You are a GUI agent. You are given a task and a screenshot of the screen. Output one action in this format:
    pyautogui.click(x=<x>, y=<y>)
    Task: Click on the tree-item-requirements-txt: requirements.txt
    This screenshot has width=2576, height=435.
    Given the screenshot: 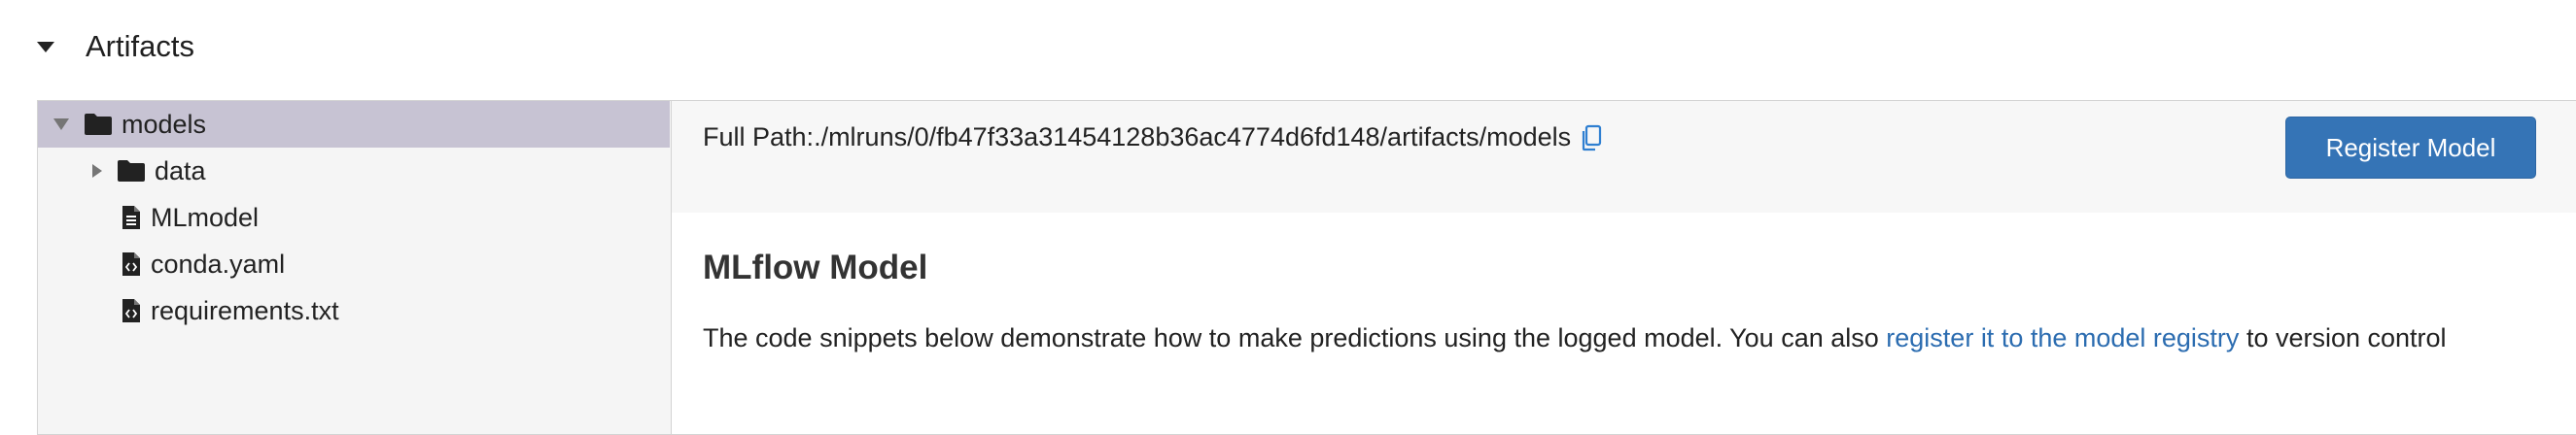 What is the action you would take?
    pyautogui.click(x=354, y=310)
    